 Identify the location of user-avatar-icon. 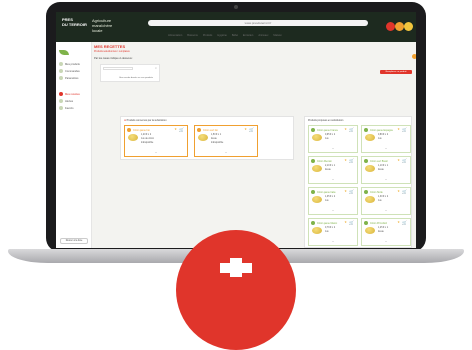
(390, 26).